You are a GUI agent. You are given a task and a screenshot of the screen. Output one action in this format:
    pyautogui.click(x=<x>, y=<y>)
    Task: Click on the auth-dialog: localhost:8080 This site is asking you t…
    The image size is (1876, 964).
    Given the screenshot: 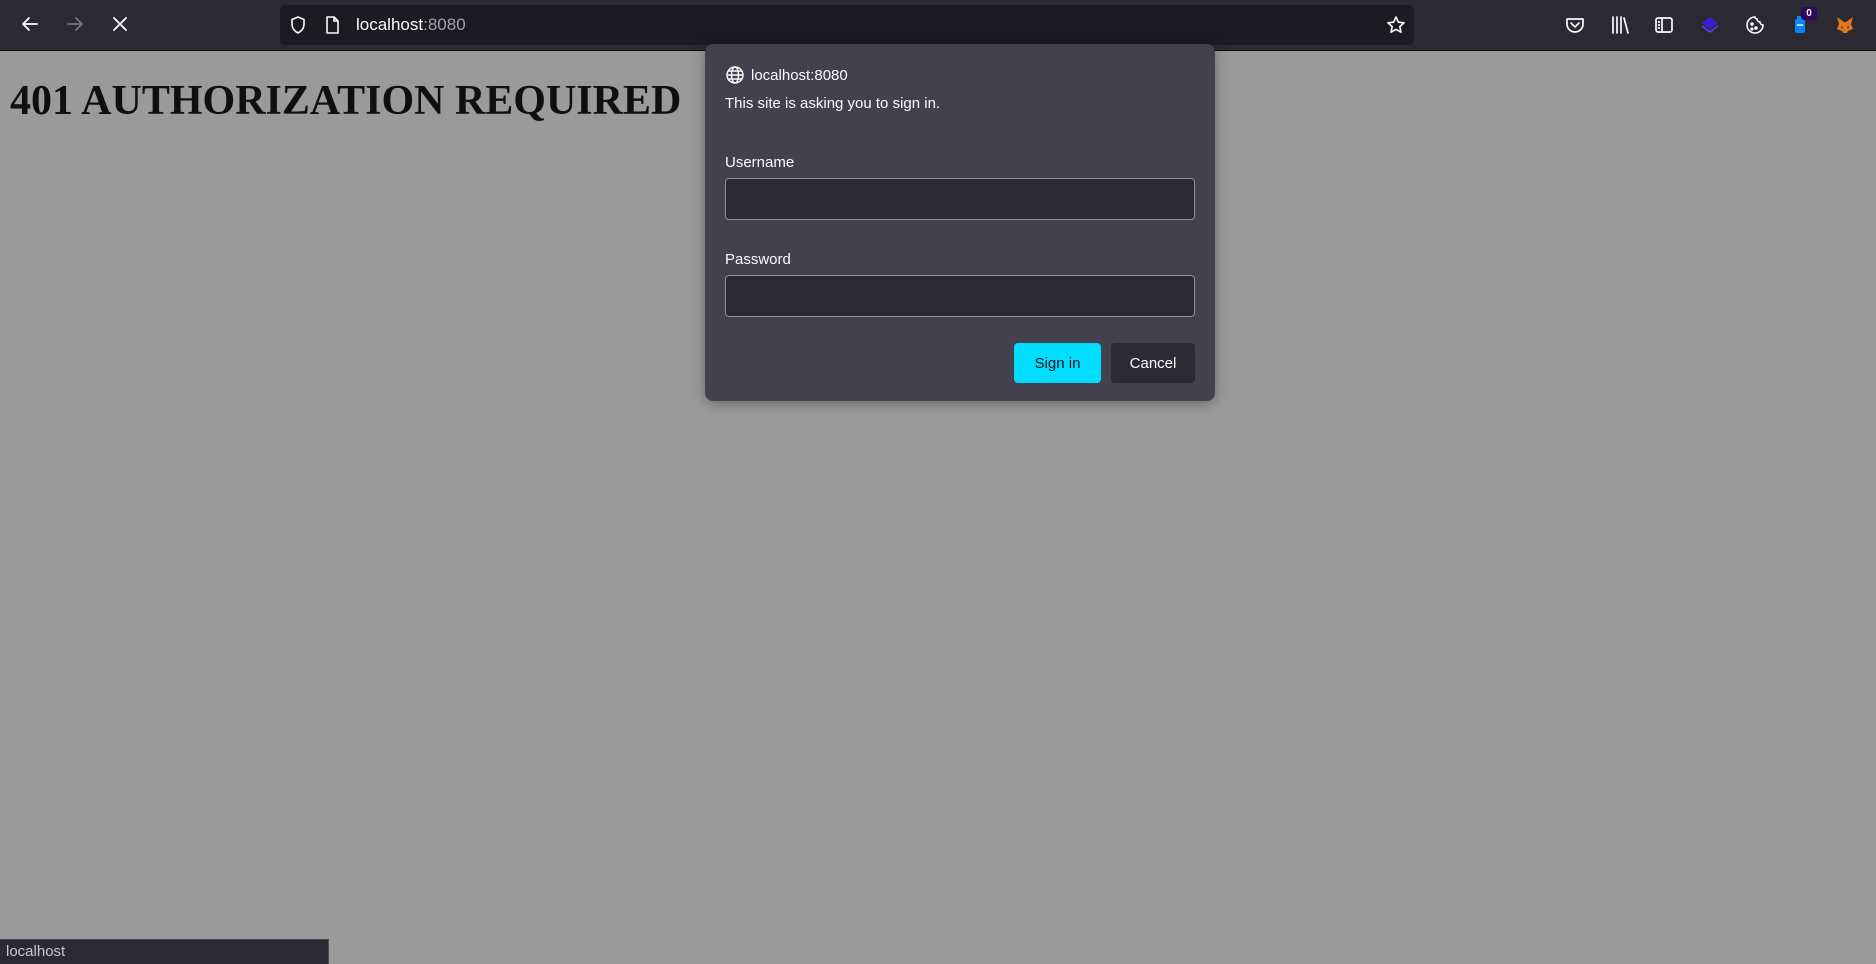 What is the action you would take?
    pyautogui.click(x=960, y=222)
    